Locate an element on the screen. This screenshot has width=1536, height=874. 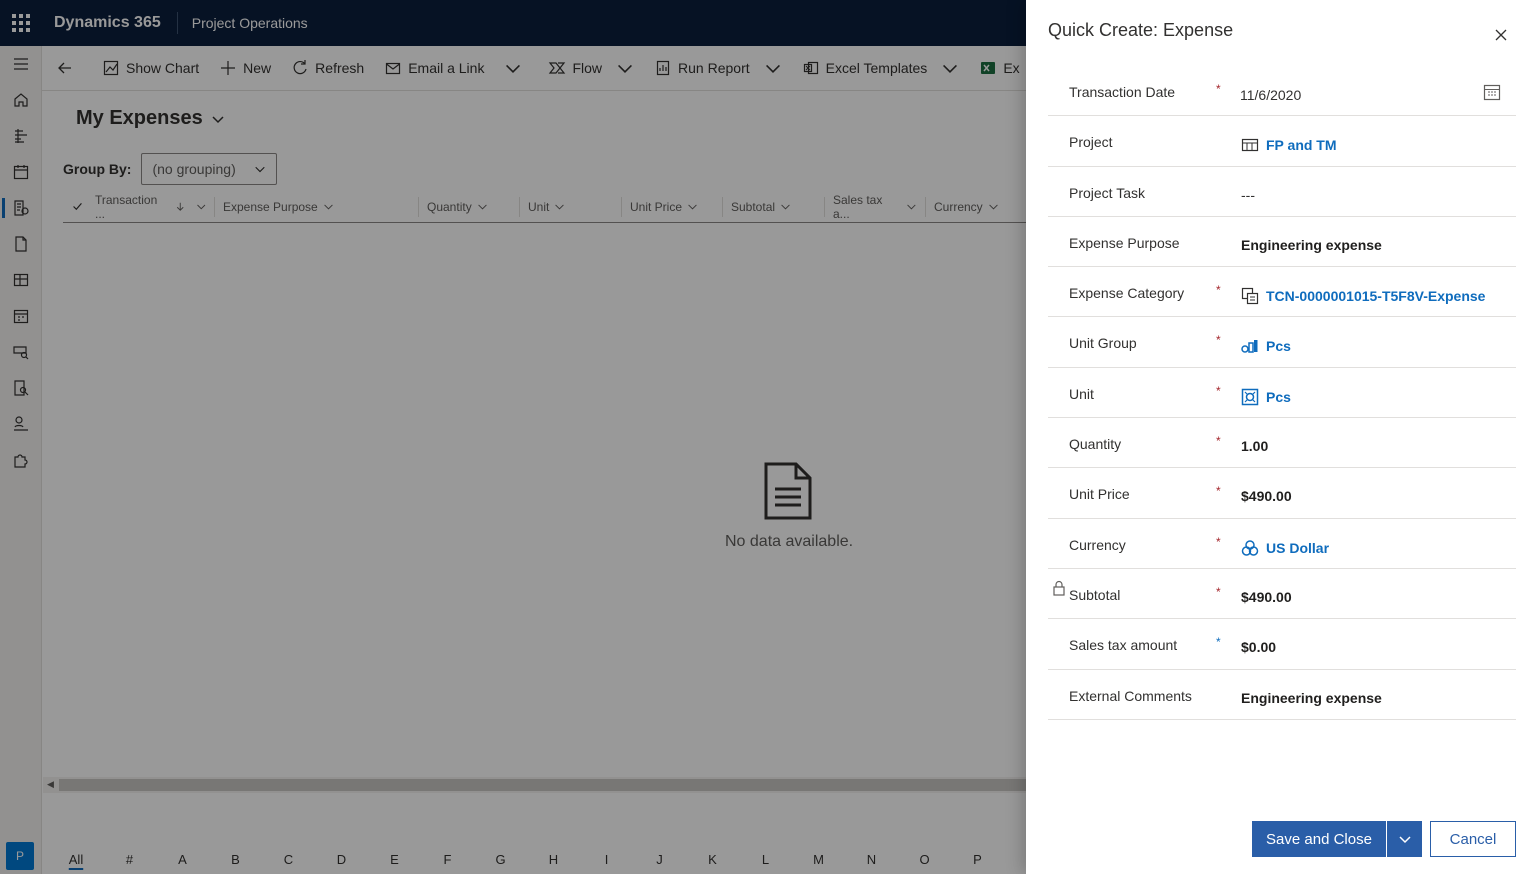
field-label: Transaction Date is located at coordinates (1122, 92).